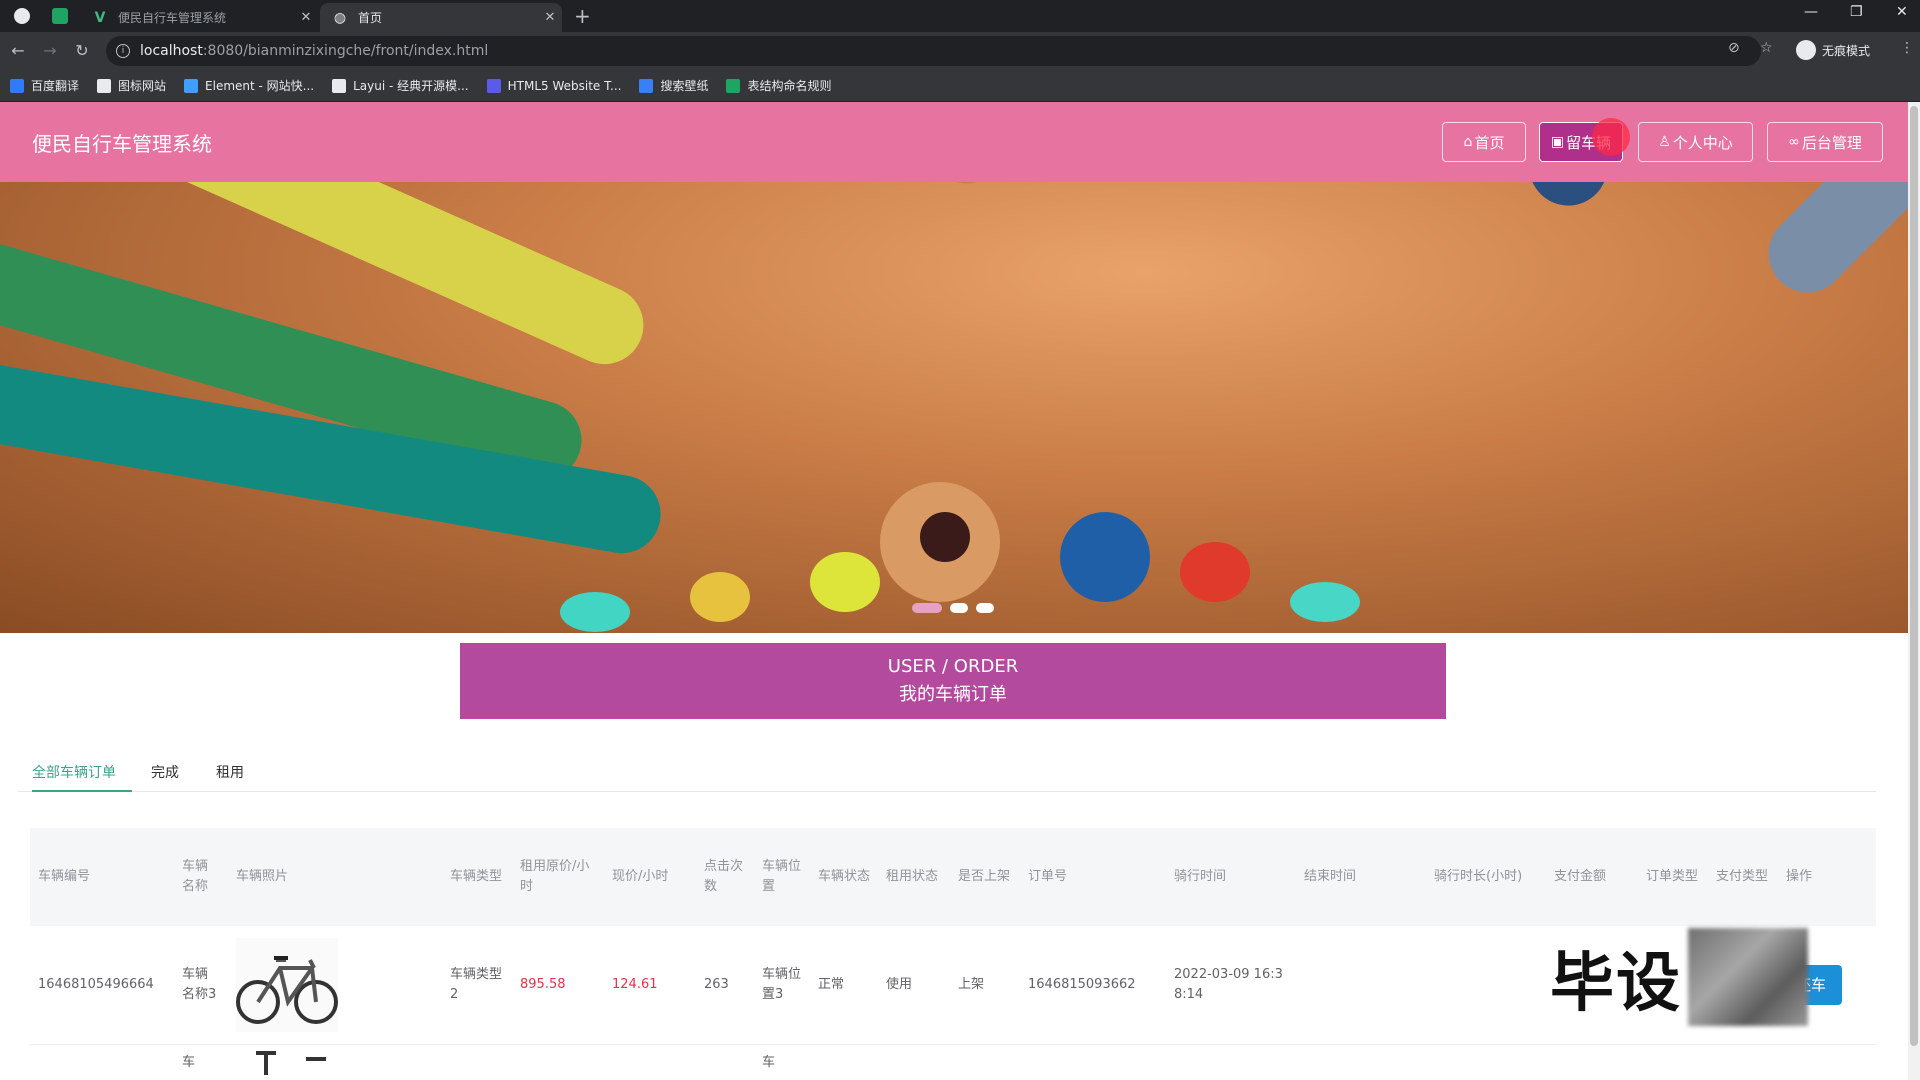  I want to click on bookmark-item: 表结构命名规则, so click(778, 85).